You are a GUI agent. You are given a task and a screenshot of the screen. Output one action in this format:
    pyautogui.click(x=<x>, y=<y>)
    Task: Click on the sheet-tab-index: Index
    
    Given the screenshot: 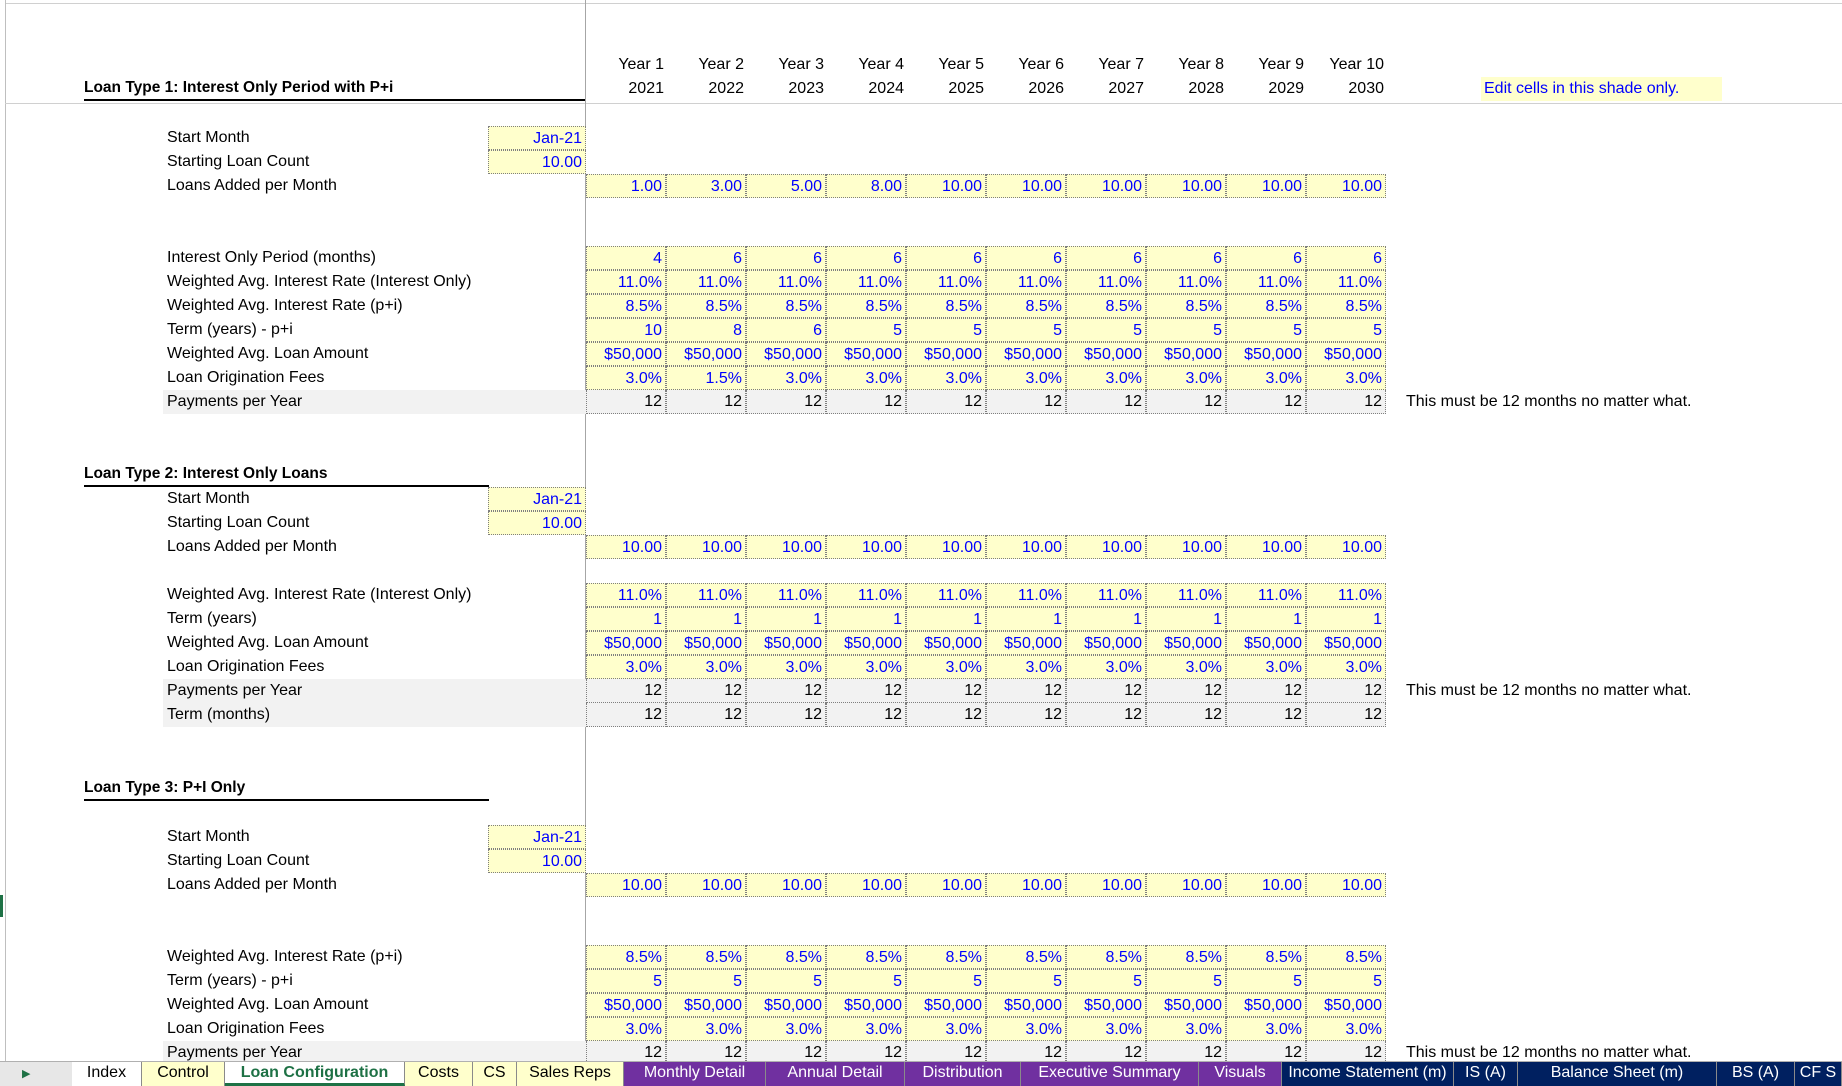 What is the action you would take?
    pyautogui.click(x=107, y=1074)
    